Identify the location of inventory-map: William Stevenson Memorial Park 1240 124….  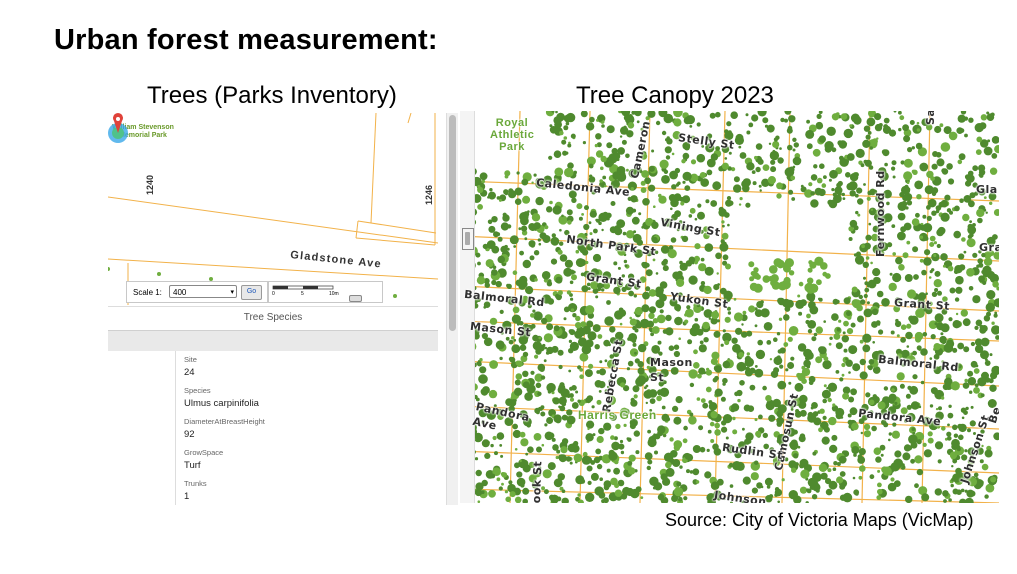
(273, 209).